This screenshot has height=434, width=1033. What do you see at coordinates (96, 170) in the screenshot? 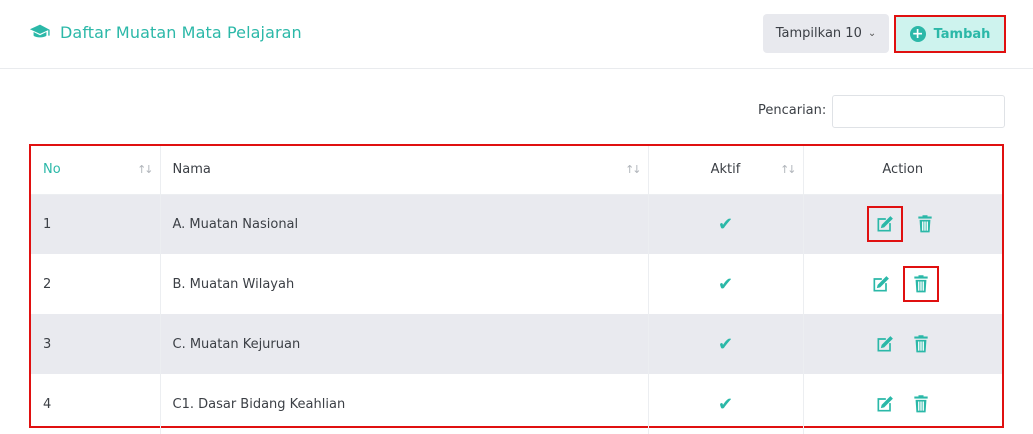
I see `column-header-no: No ↑↓` at bounding box center [96, 170].